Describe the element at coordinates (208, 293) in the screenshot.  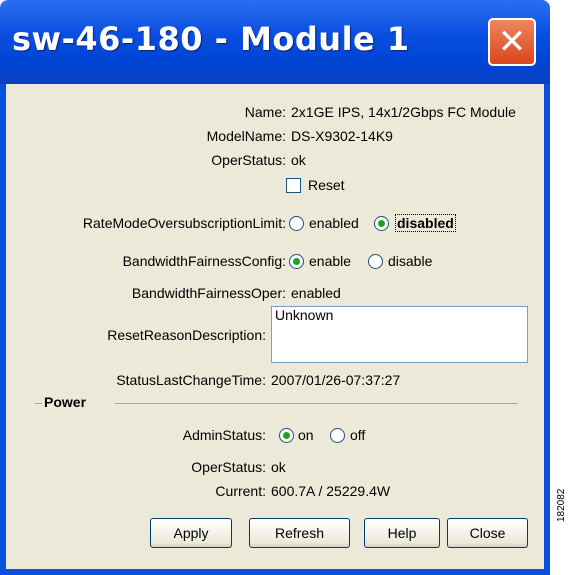
I see `bandwidth-oper-label: BandwidthFairnessOper:` at that location.